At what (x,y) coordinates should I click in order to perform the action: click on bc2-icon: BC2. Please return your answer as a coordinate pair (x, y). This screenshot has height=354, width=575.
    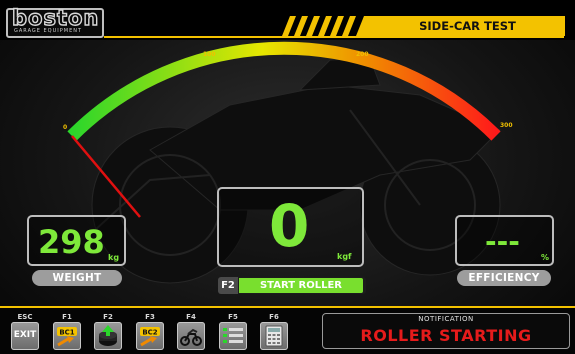
    Looking at the image, I should click on (150, 337).